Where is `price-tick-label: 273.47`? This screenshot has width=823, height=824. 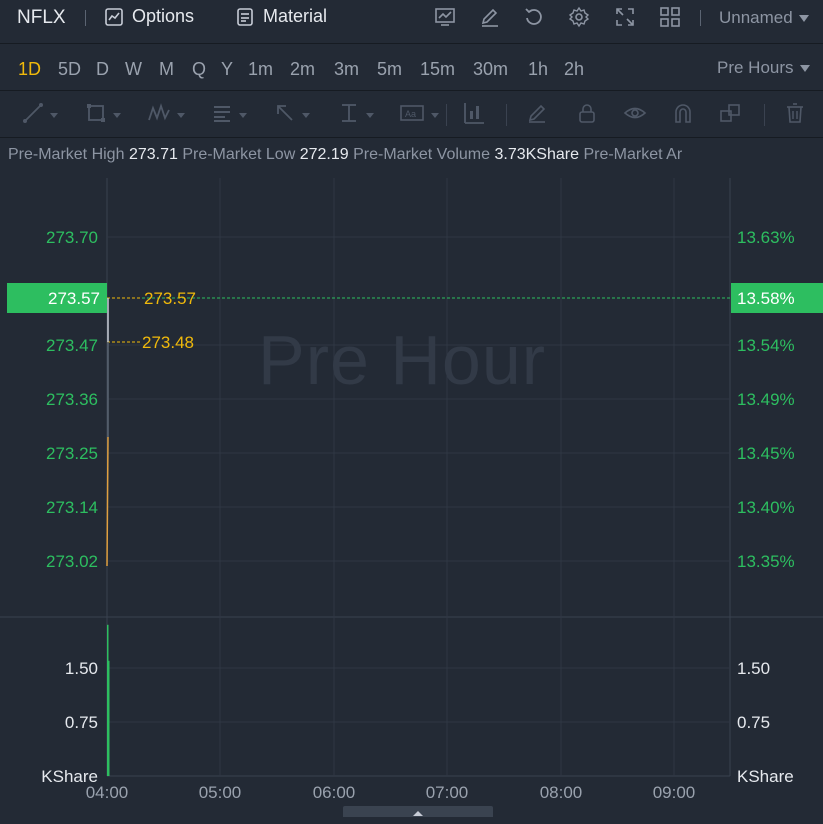
price-tick-label: 273.47 is located at coordinates (72, 345).